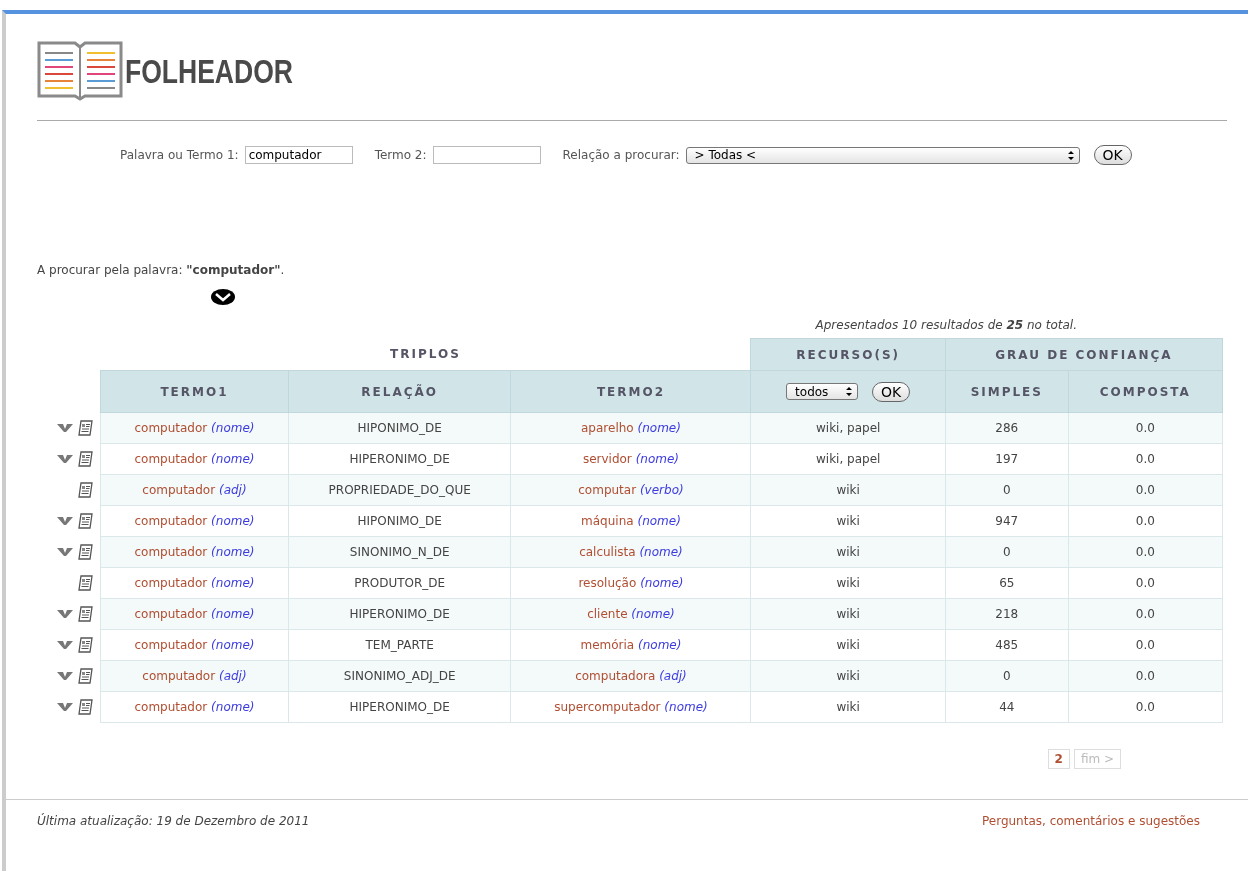  What do you see at coordinates (1084, 354) in the screenshot?
I see `group-header: GRAU DE CONFIANÇA` at bounding box center [1084, 354].